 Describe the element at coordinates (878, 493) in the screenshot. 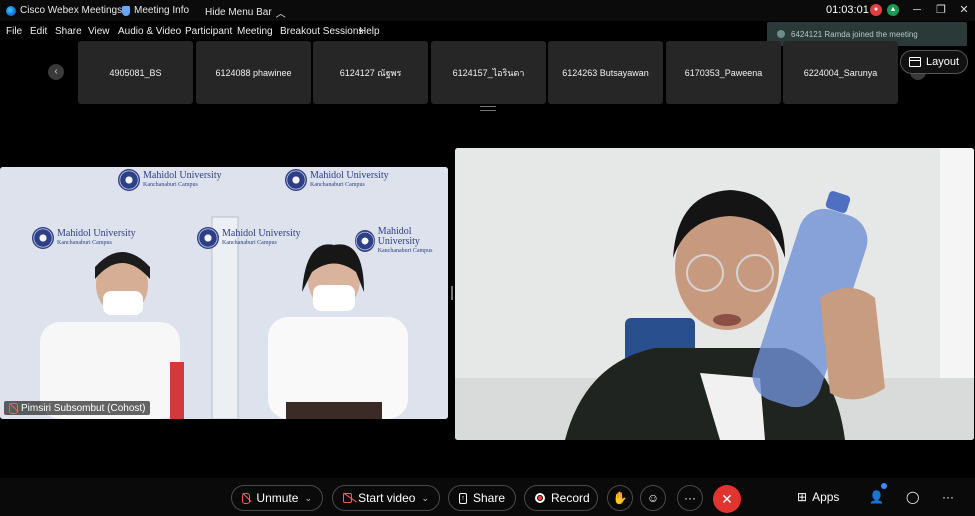

I see `participants-button: 👤` at that location.